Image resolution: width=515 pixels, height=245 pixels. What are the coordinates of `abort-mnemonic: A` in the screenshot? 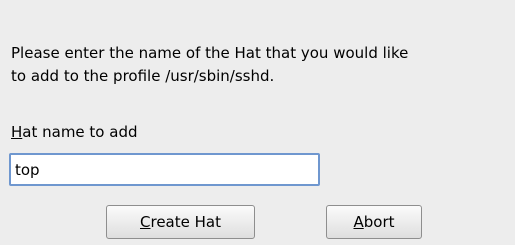 It's located at (358, 222).